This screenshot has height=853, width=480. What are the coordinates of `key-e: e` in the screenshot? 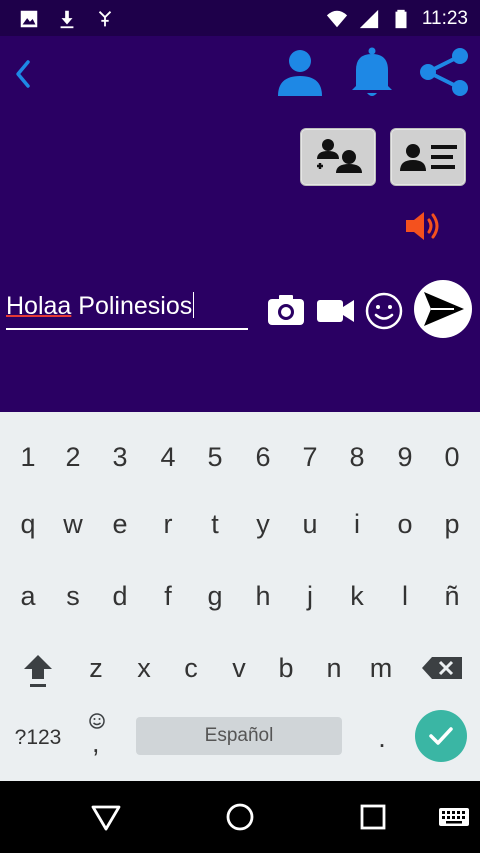 It's located at (120, 524).